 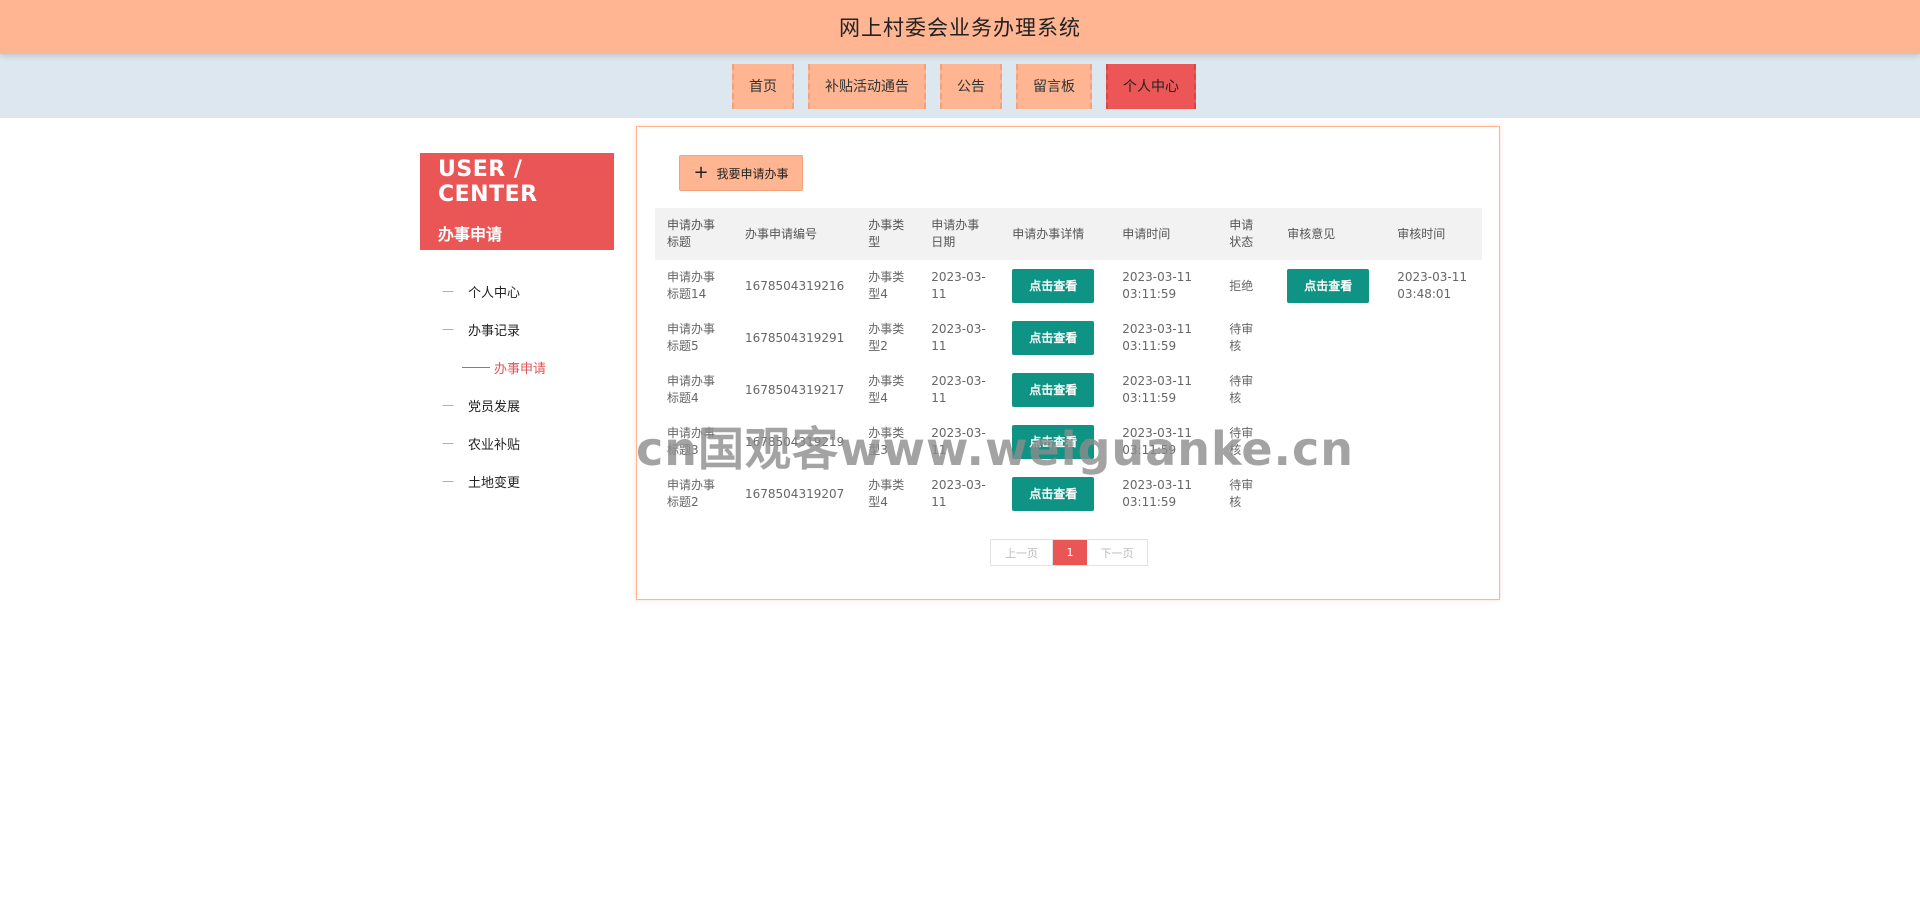 What do you see at coordinates (1164, 234) in the screenshot?
I see `col-apply-time: 申请时间` at bounding box center [1164, 234].